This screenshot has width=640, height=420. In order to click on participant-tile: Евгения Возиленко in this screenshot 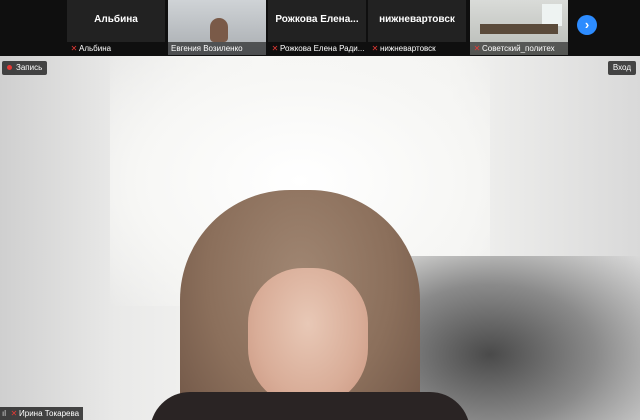, I will do `click(217, 27)`.